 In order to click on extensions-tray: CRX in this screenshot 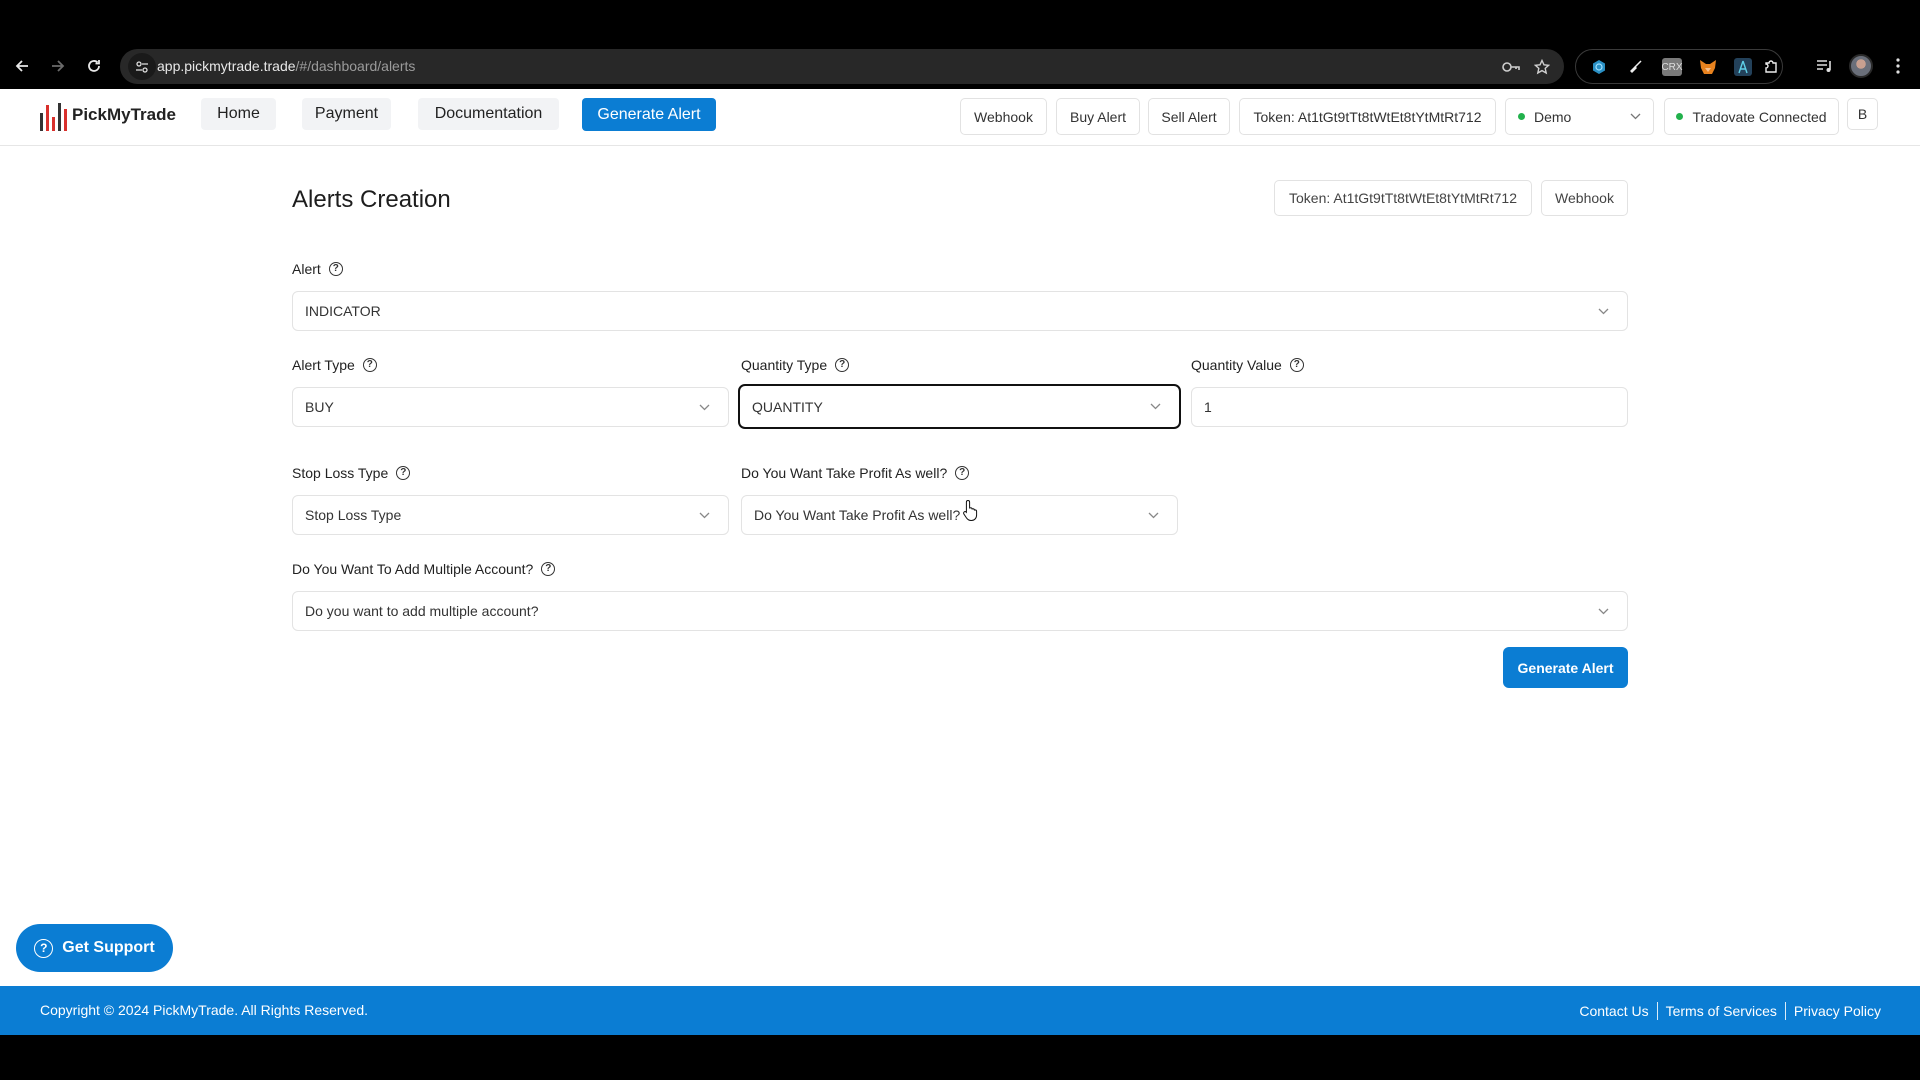, I will do `click(1679, 66)`.